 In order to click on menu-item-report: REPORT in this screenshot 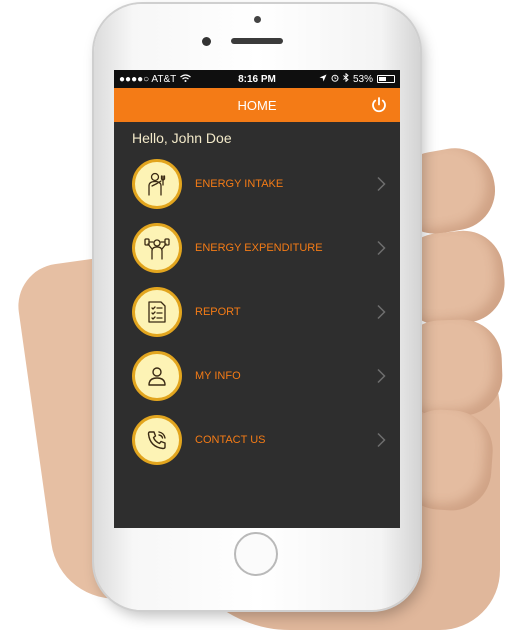, I will do `click(257, 312)`.